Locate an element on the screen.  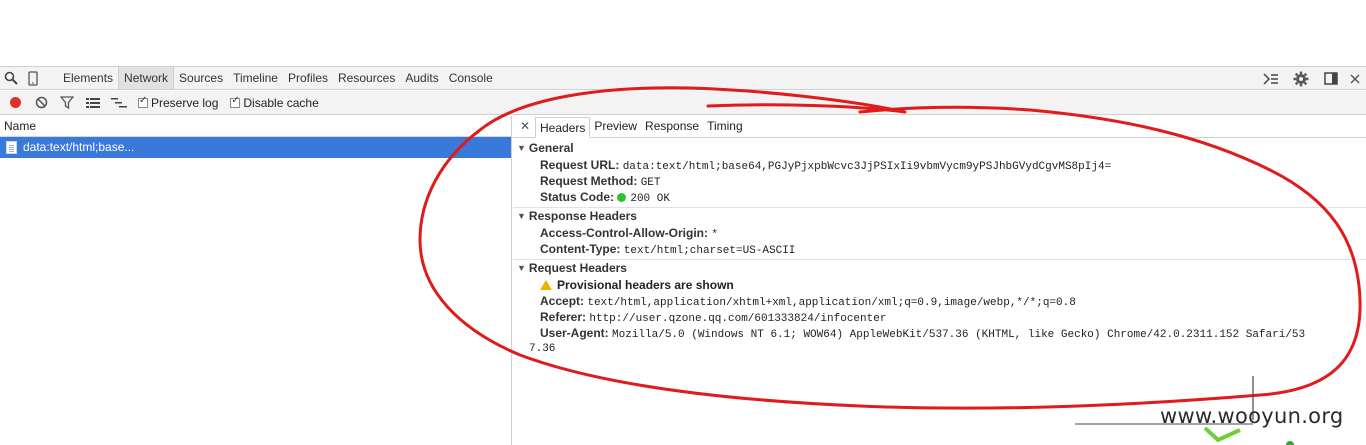
list-view-icon is located at coordinates (93, 103).